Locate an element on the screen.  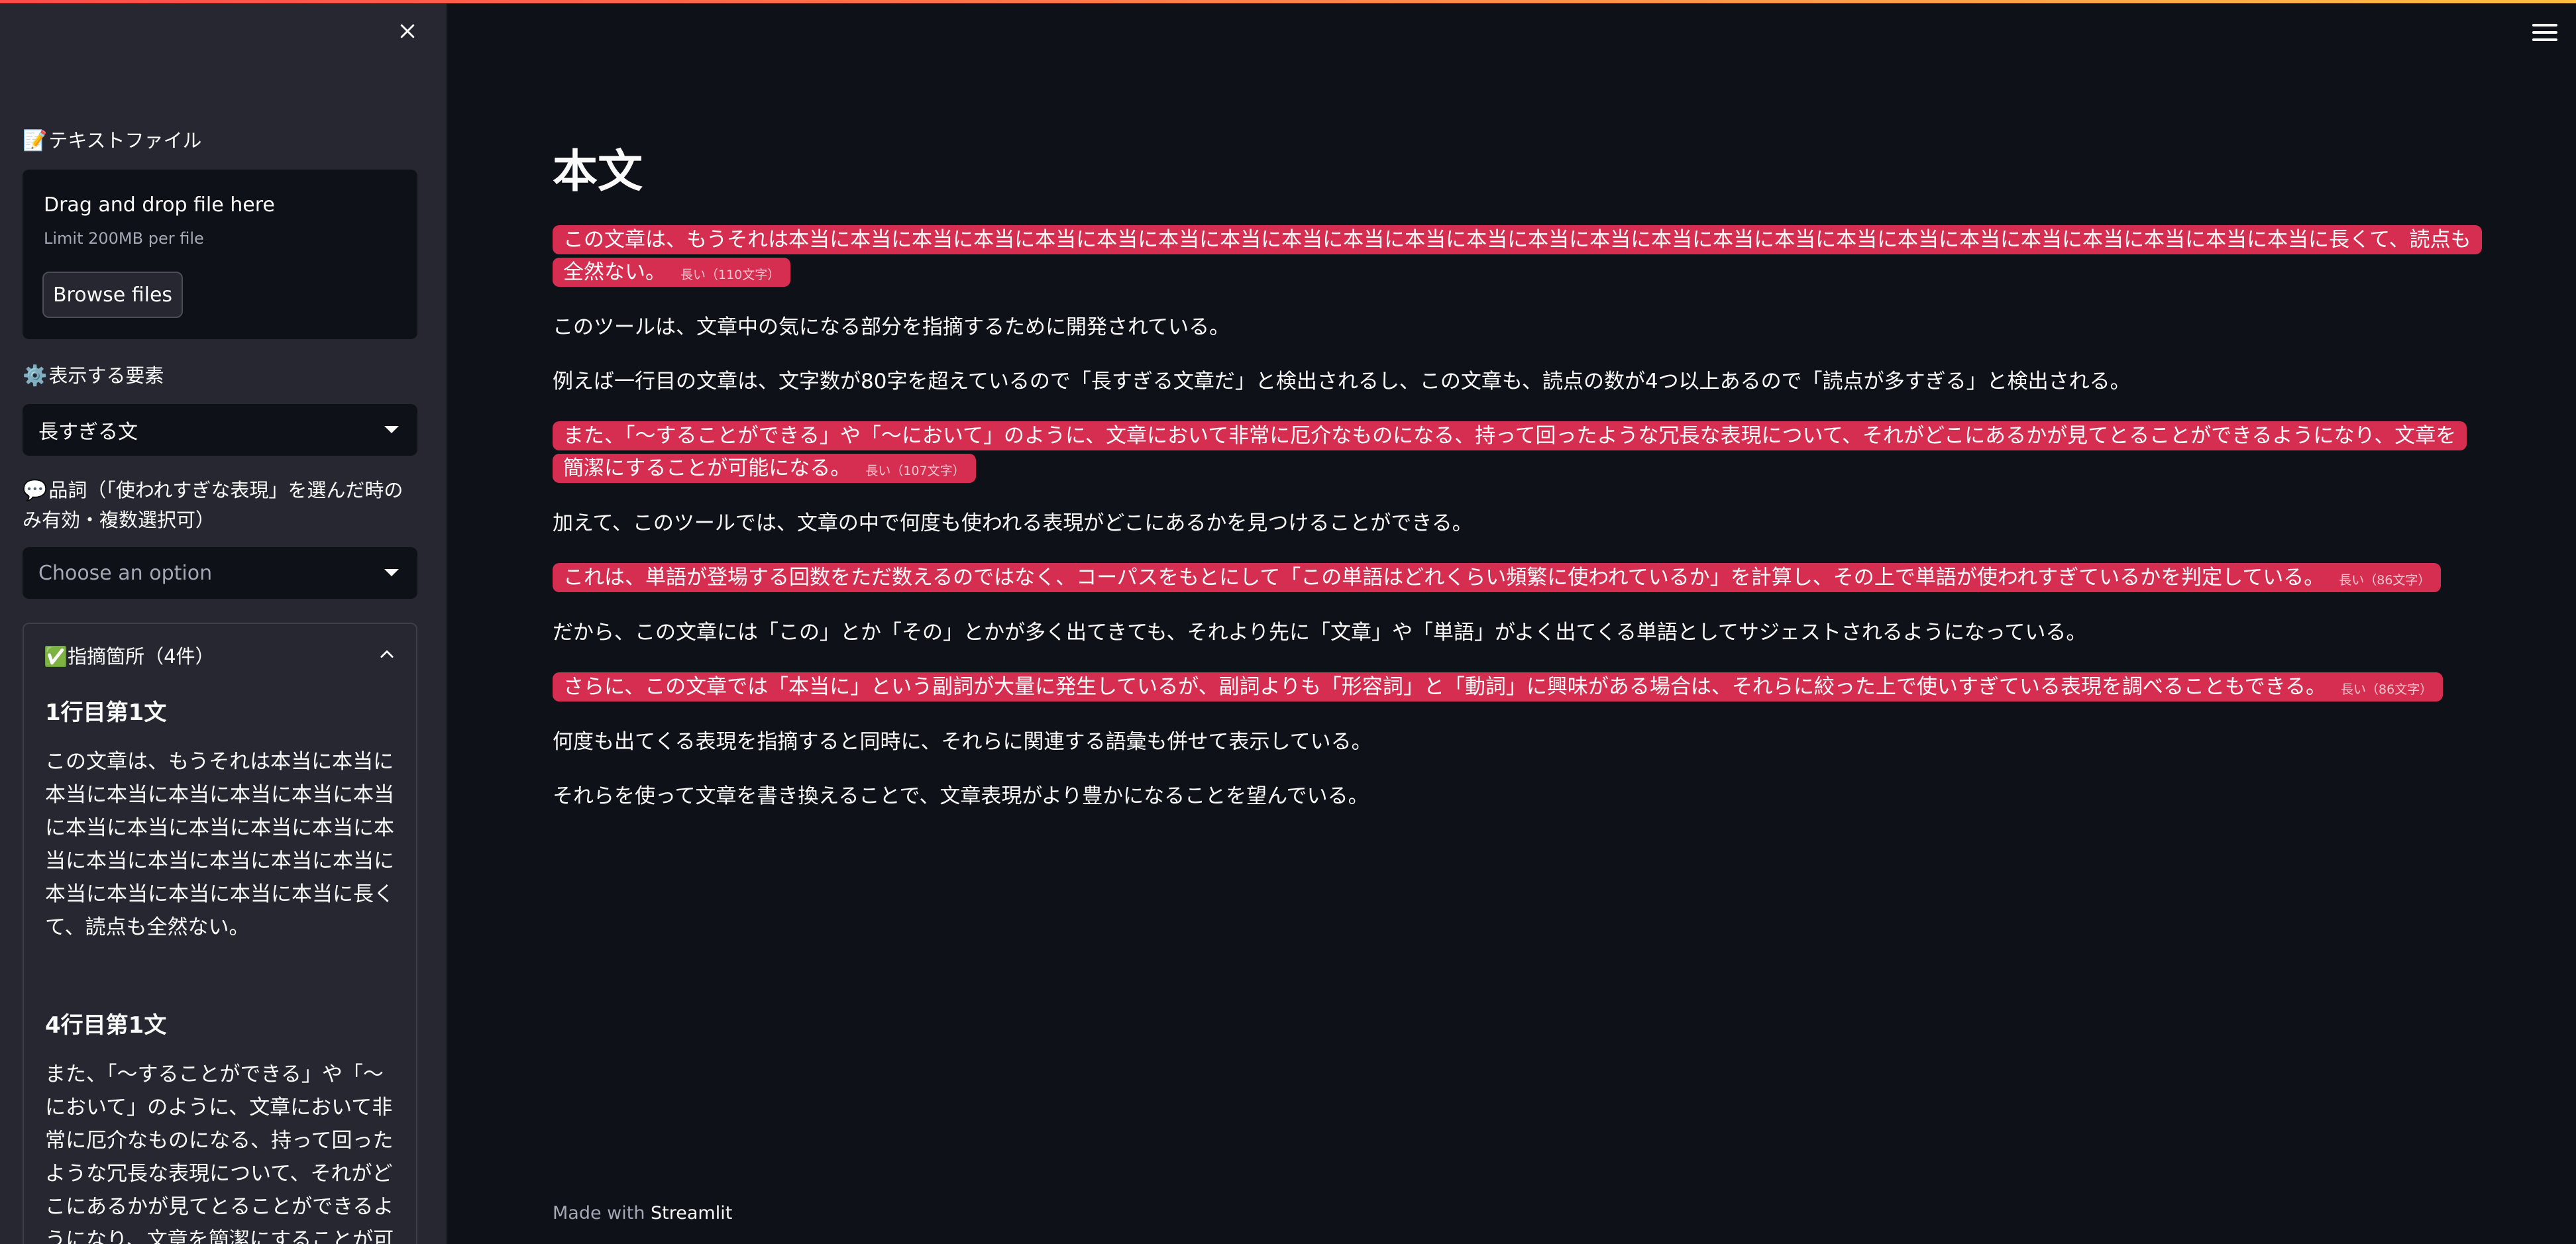
pos-label: 💬品詞（「使われすぎな表現」を選んだ時のみ有効・複数選択可） is located at coordinates (218, 505).